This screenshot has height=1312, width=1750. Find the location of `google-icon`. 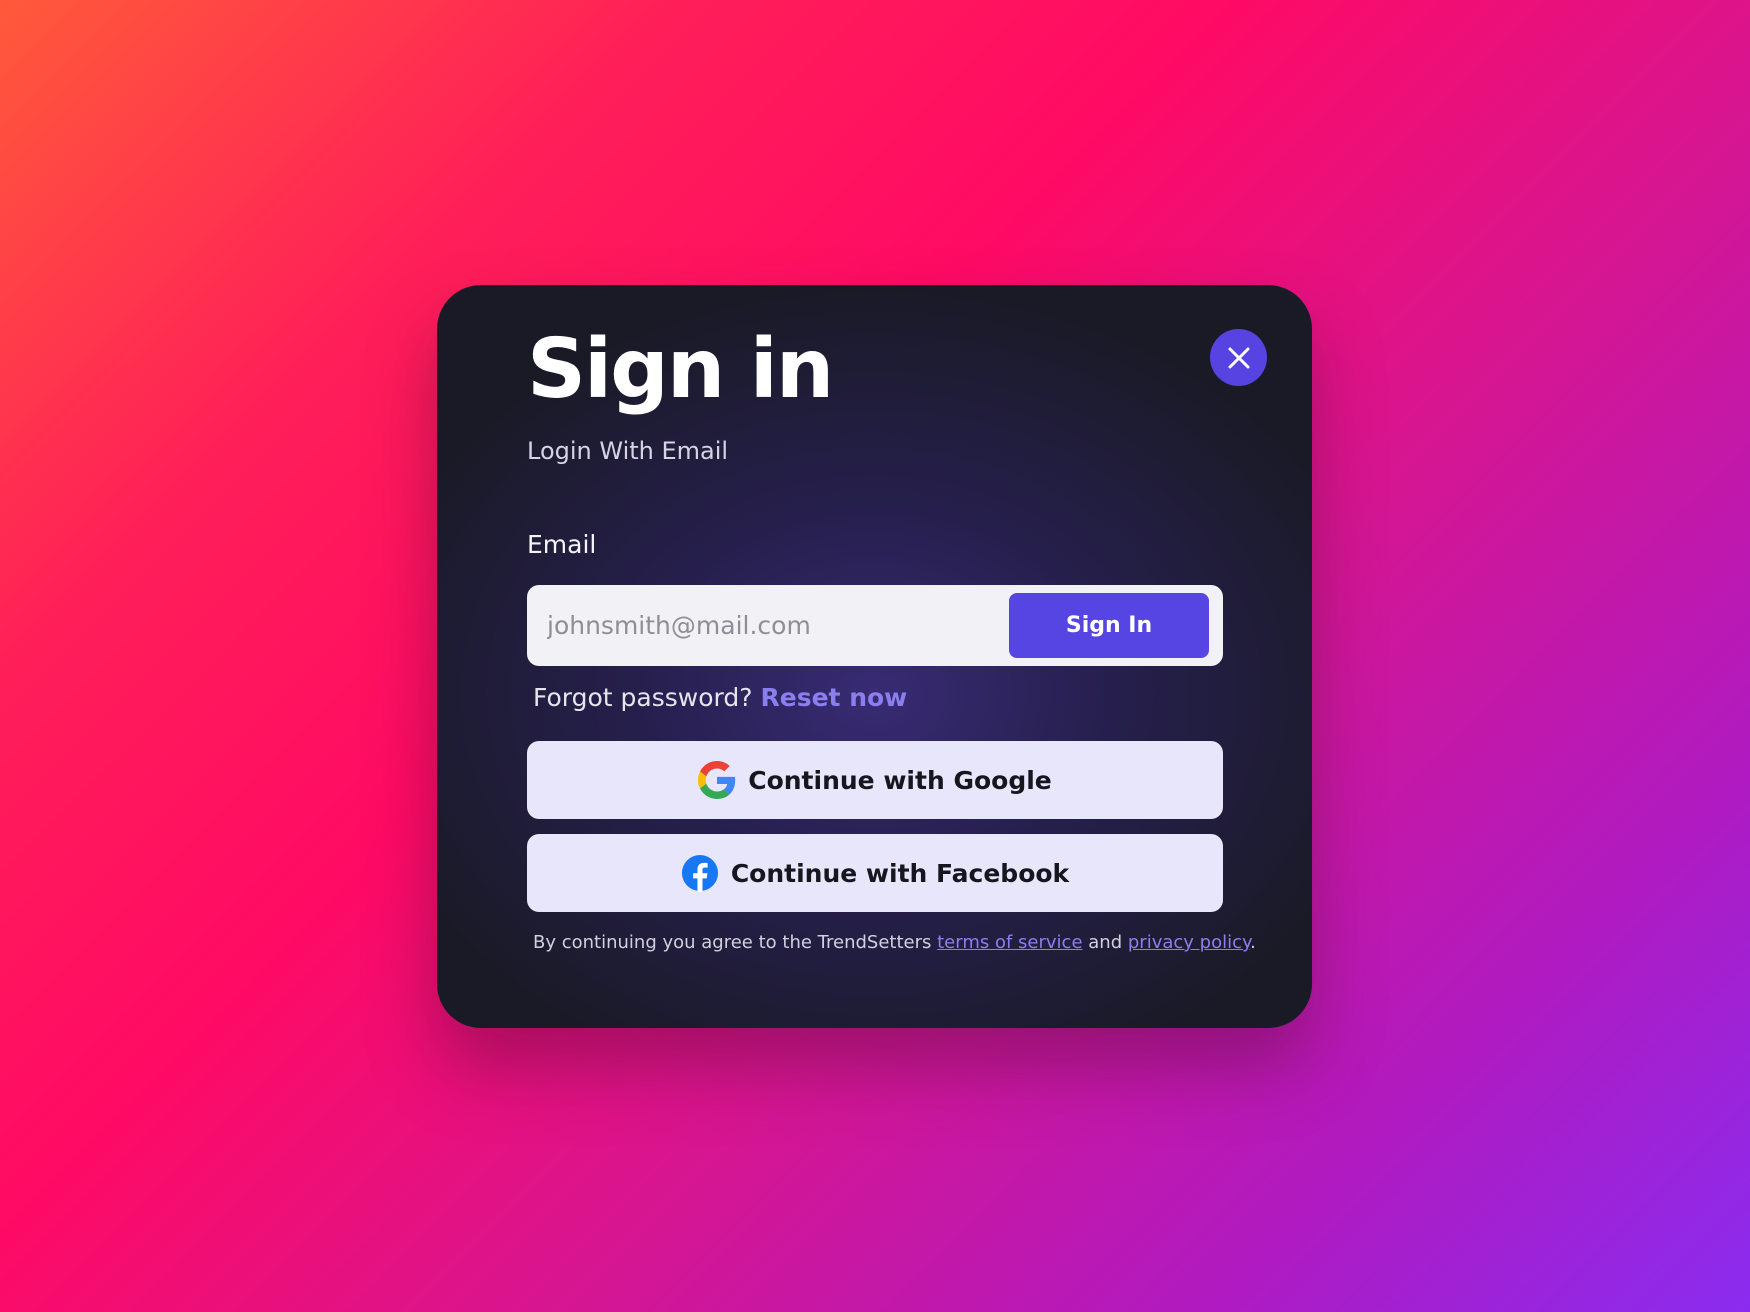

google-icon is located at coordinates (717, 780).